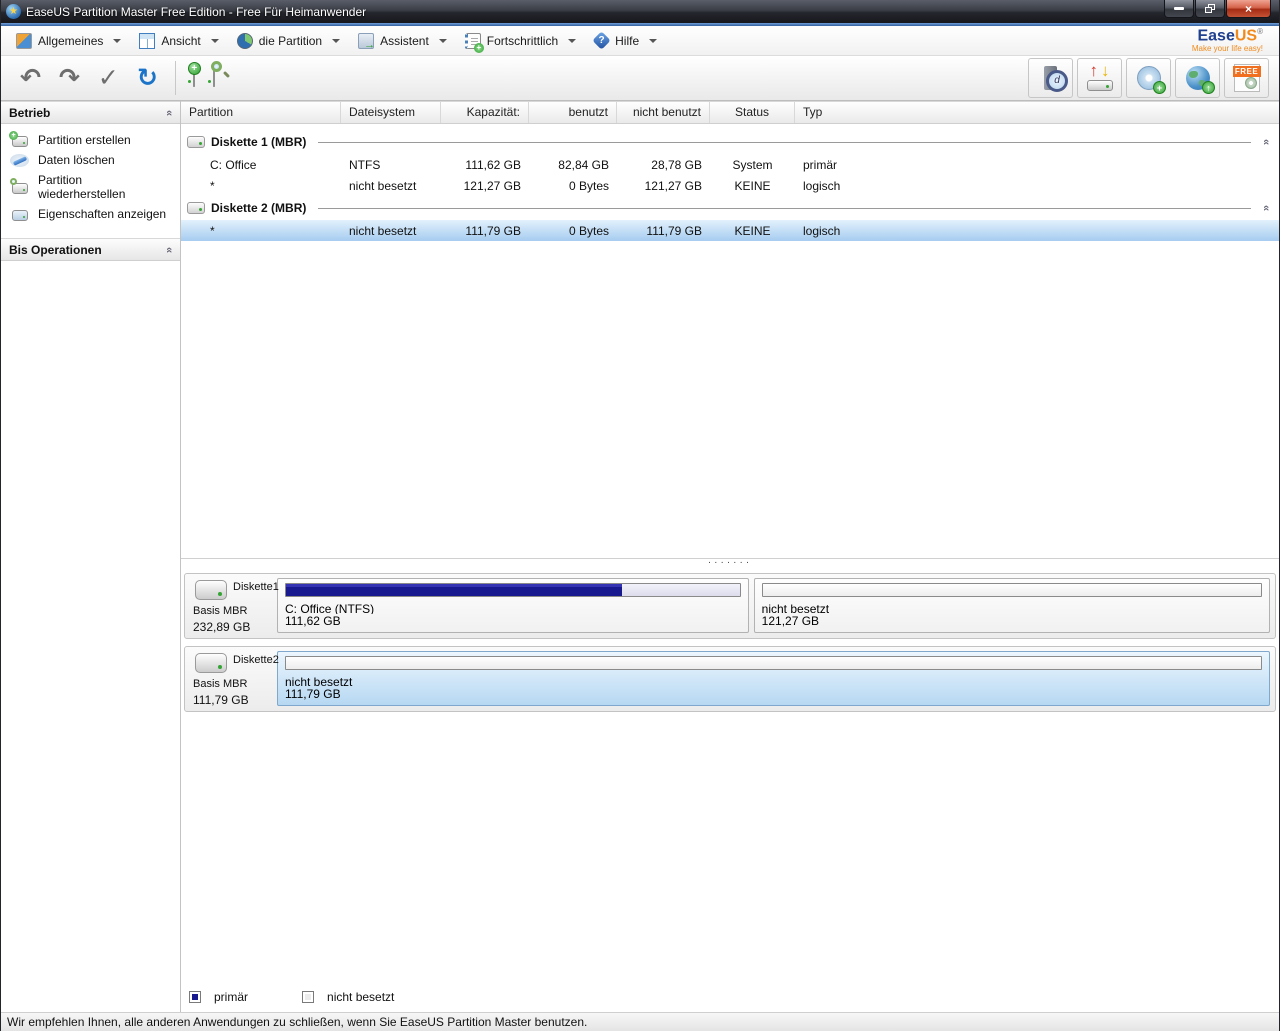 The width and height of the screenshot is (1280, 1031). I want to click on erase-data-icon, so click(19, 160).